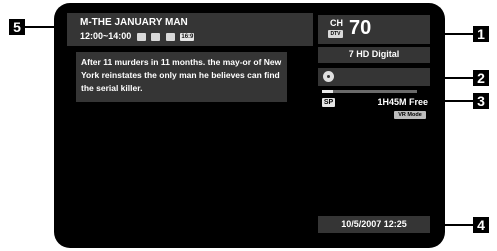  What do you see at coordinates (335, 34) in the screenshot?
I see `dtv-badge: DTV` at bounding box center [335, 34].